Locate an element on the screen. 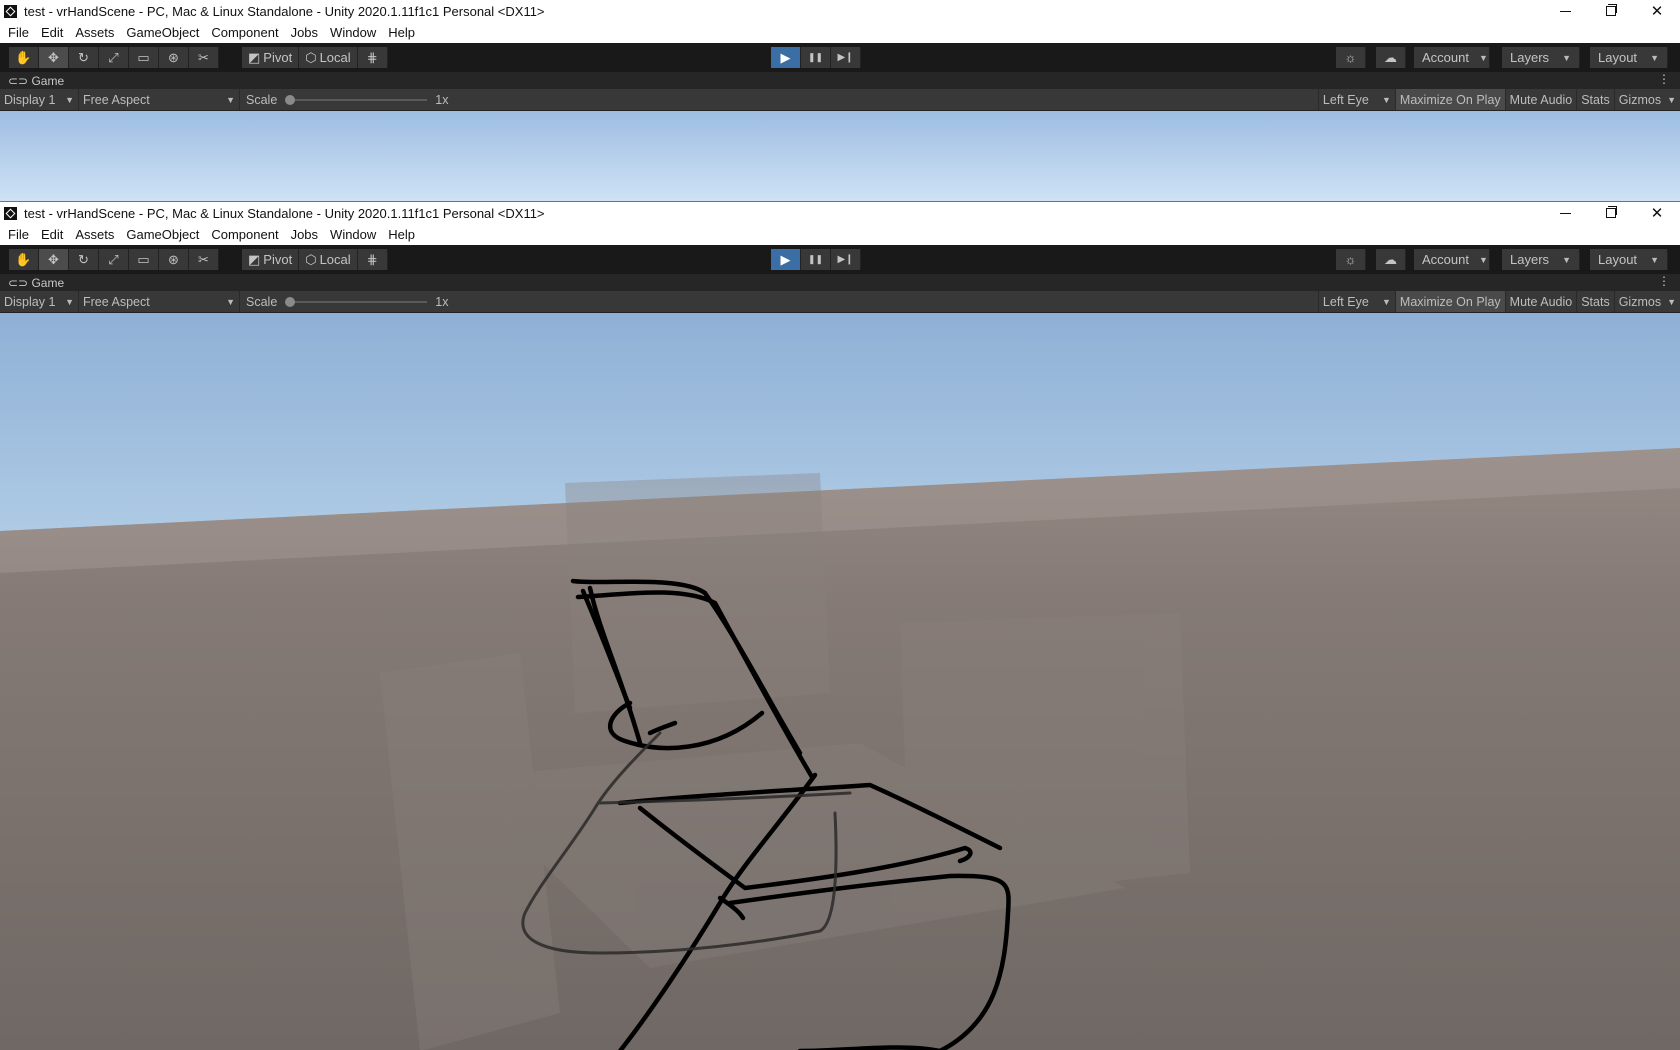 Image resolution: width=1680 pixels, height=1050 pixels. pivot-icon: ◩ is located at coordinates (254, 57).